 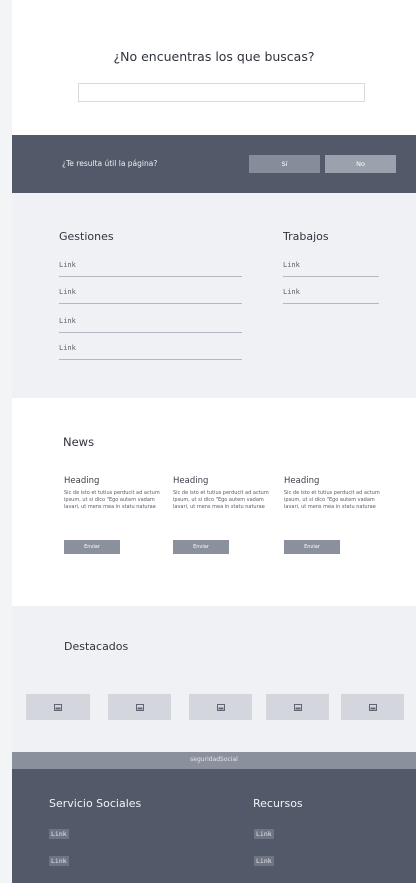 What do you see at coordinates (96, 646) in the screenshot?
I see `featured-title: Destacados` at bounding box center [96, 646].